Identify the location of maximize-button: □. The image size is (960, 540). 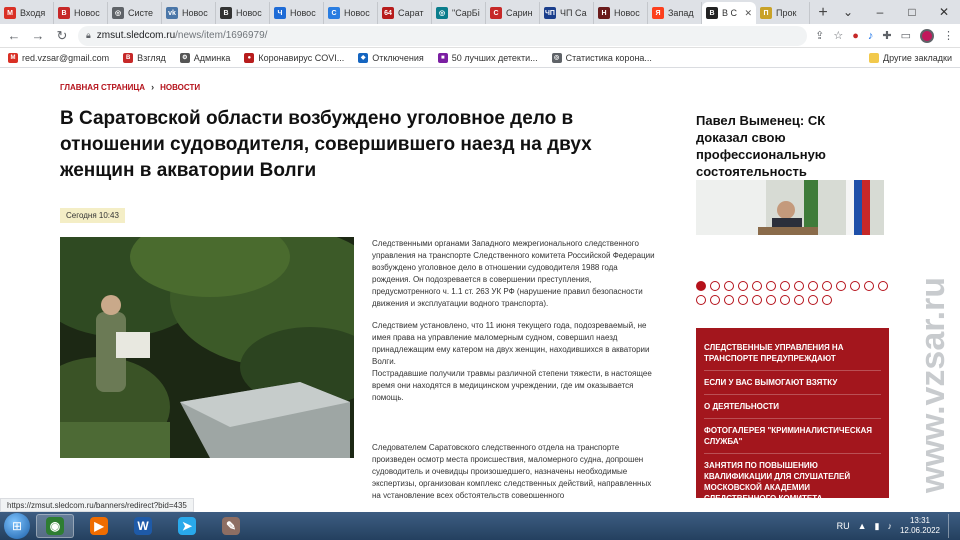
(912, 12).